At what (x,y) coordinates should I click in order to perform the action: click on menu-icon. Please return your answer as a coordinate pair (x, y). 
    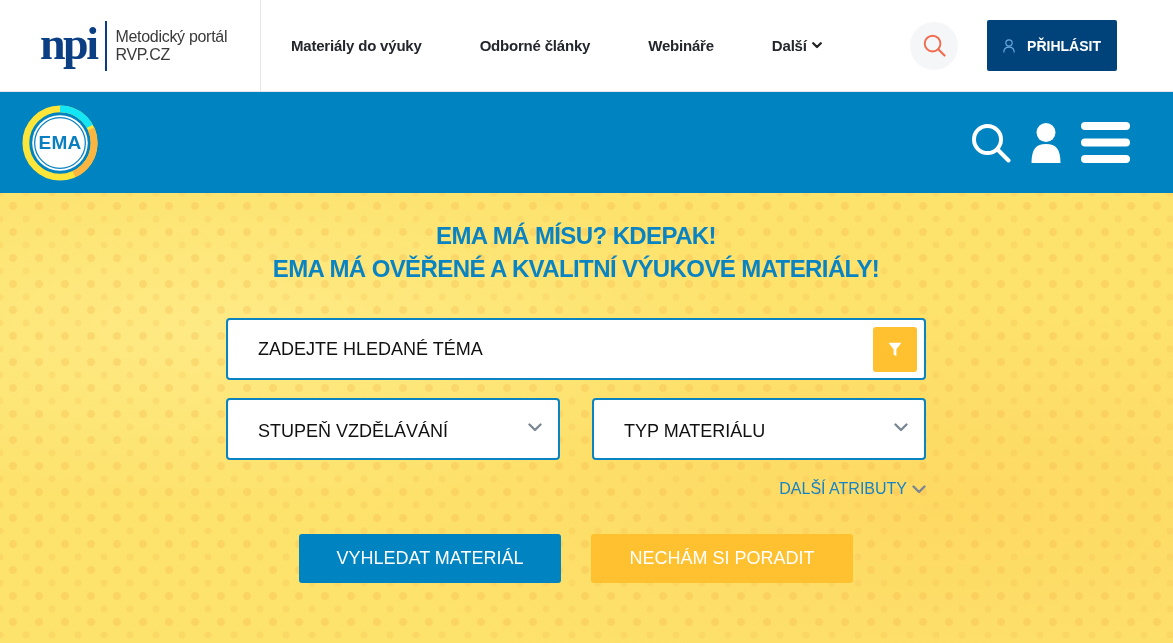
    Looking at the image, I should click on (1105, 142).